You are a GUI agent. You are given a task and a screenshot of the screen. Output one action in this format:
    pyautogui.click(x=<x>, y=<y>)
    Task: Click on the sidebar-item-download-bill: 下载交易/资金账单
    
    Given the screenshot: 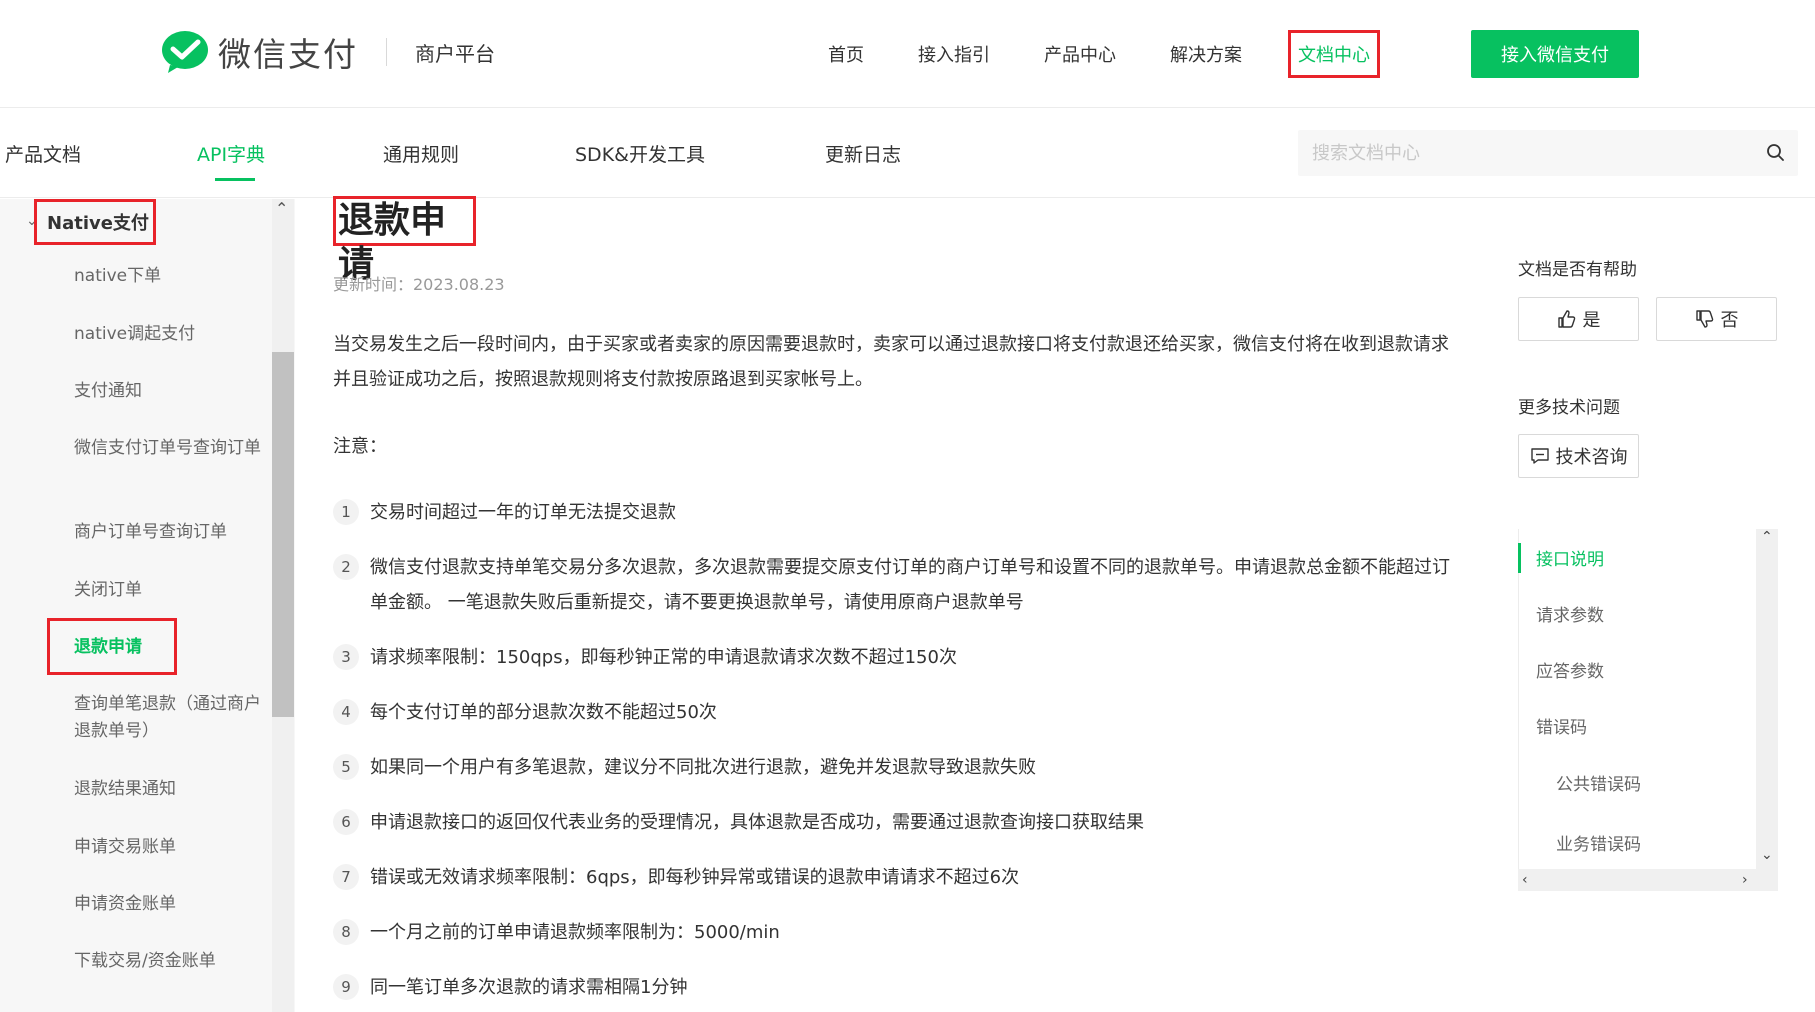 What is the action you would take?
    pyautogui.click(x=169, y=961)
    